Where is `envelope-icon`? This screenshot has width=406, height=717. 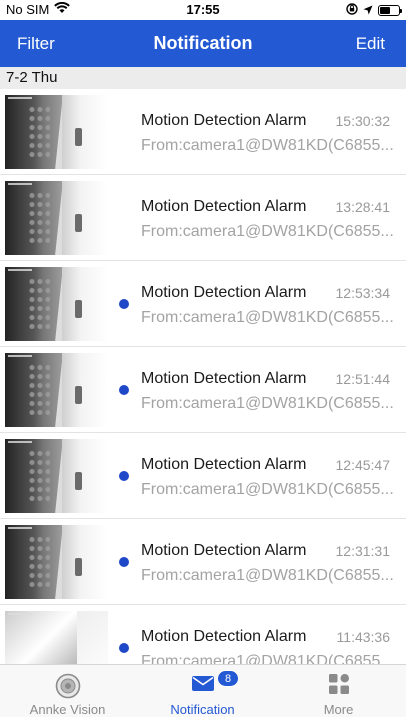
envelope-icon is located at coordinates (203, 685).